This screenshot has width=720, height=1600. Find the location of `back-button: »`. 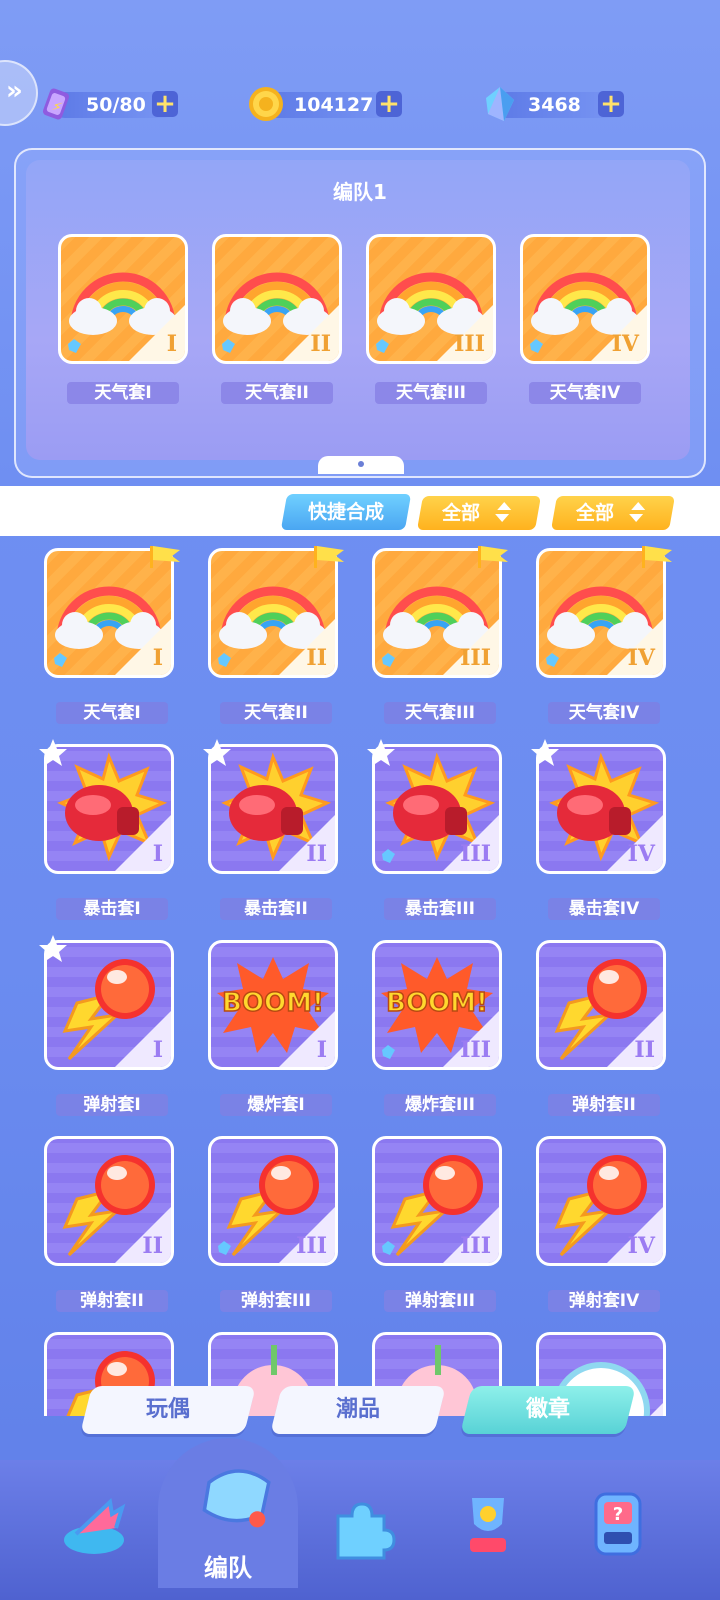

back-button: » is located at coordinates (19, 93).